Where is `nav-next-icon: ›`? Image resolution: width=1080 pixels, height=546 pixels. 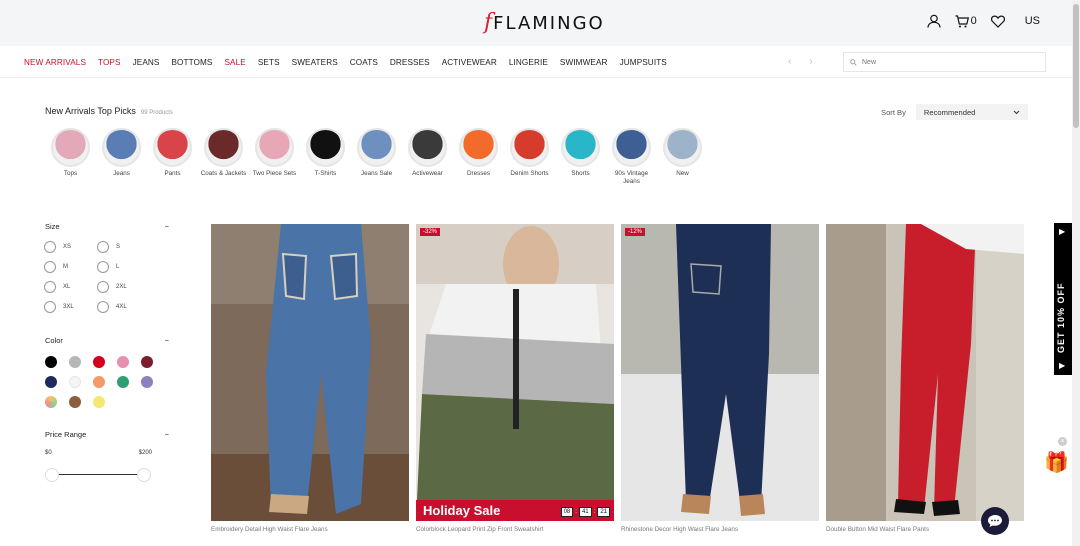 nav-next-icon: › is located at coordinates (810, 61).